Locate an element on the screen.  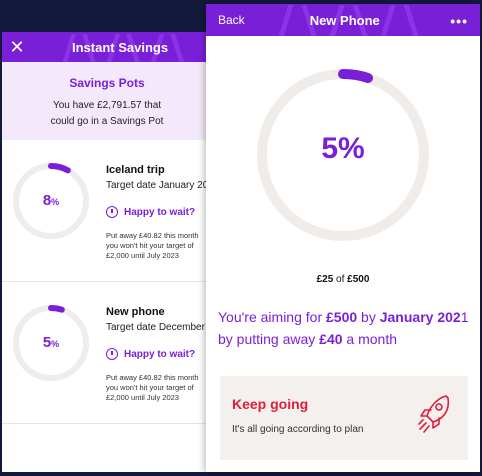
aim-text-3: by putting away is located at coordinates (269, 339).